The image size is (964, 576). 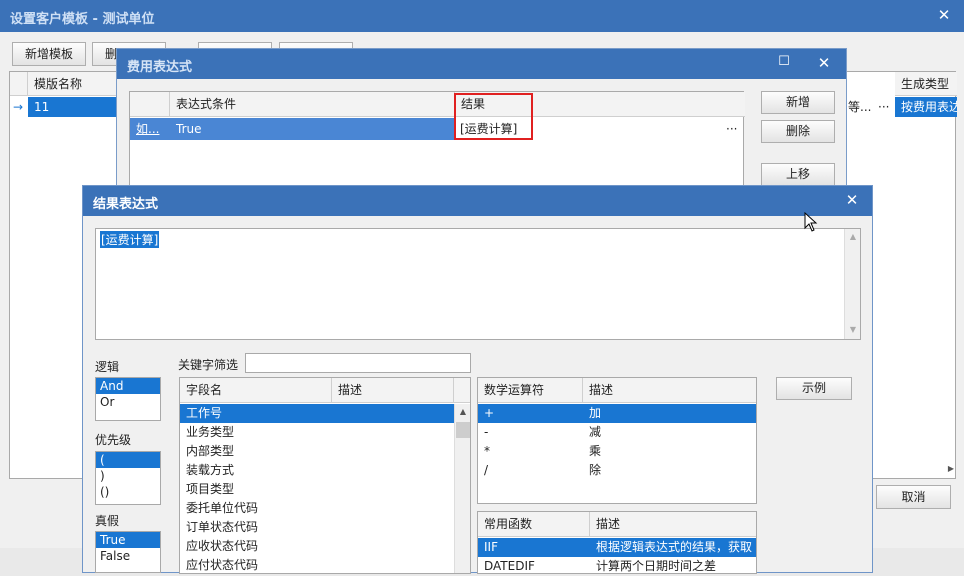 What do you see at coordinates (486, 470) in the screenshot?
I see `math-op: /` at bounding box center [486, 470].